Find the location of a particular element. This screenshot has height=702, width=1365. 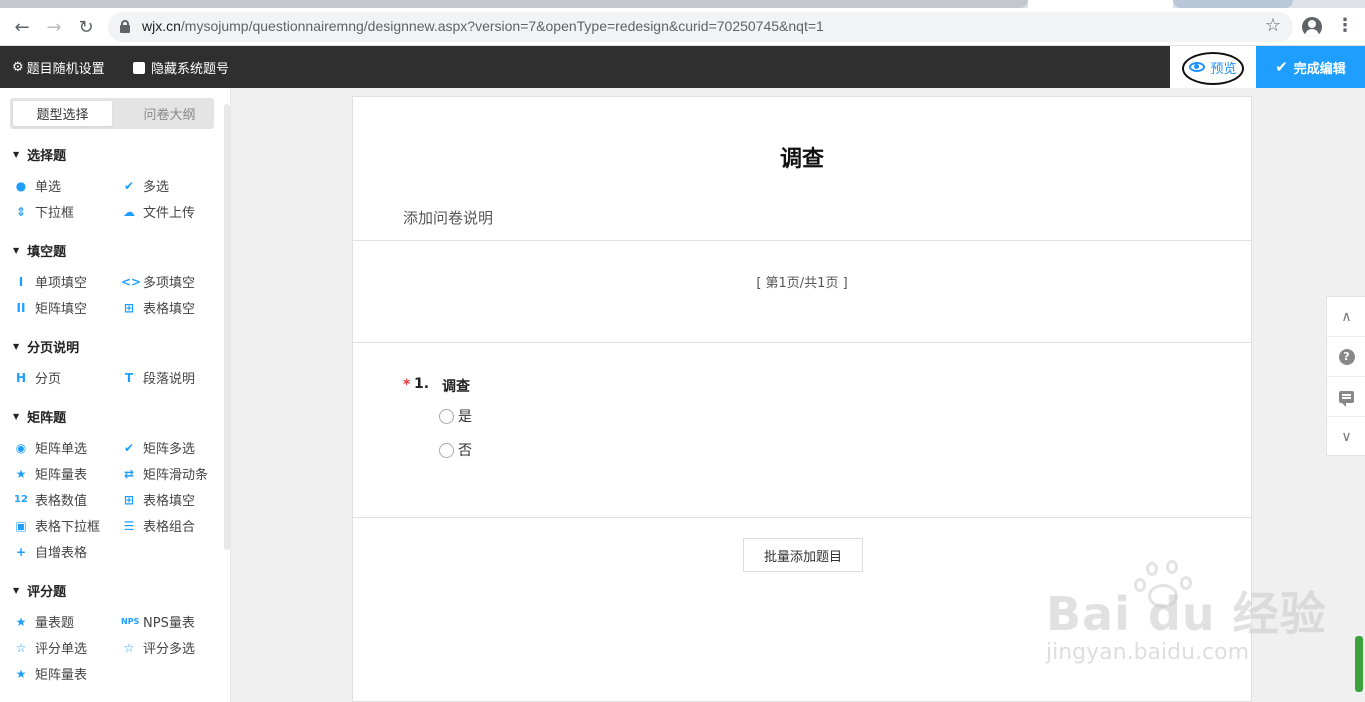

qtype-single-fill: I 单项填空 is located at coordinates (50, 282).